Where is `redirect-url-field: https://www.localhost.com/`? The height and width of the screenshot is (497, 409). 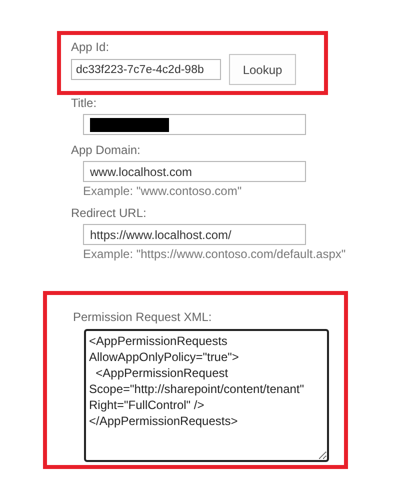 redirect-url-field: https://www.localhost.com/ is located at coordinates (194, 234).